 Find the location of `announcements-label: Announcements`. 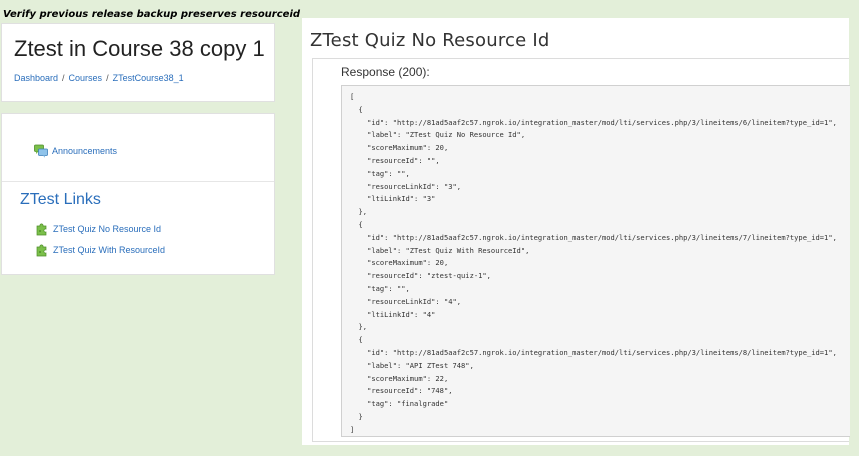

announcements-label: Announcements is located at coordinates (85, 151).